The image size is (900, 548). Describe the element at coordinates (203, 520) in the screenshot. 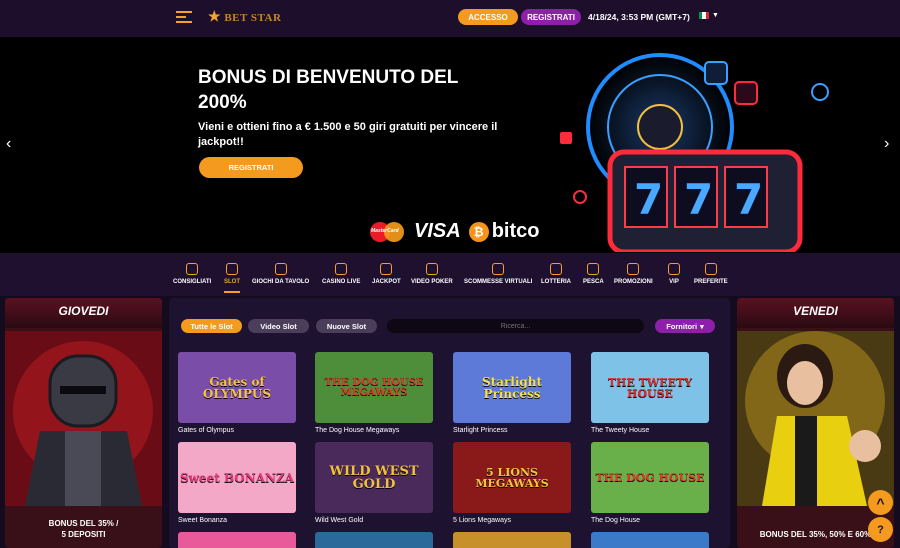

I see `game-title: Sweet Bonanza` at that location.